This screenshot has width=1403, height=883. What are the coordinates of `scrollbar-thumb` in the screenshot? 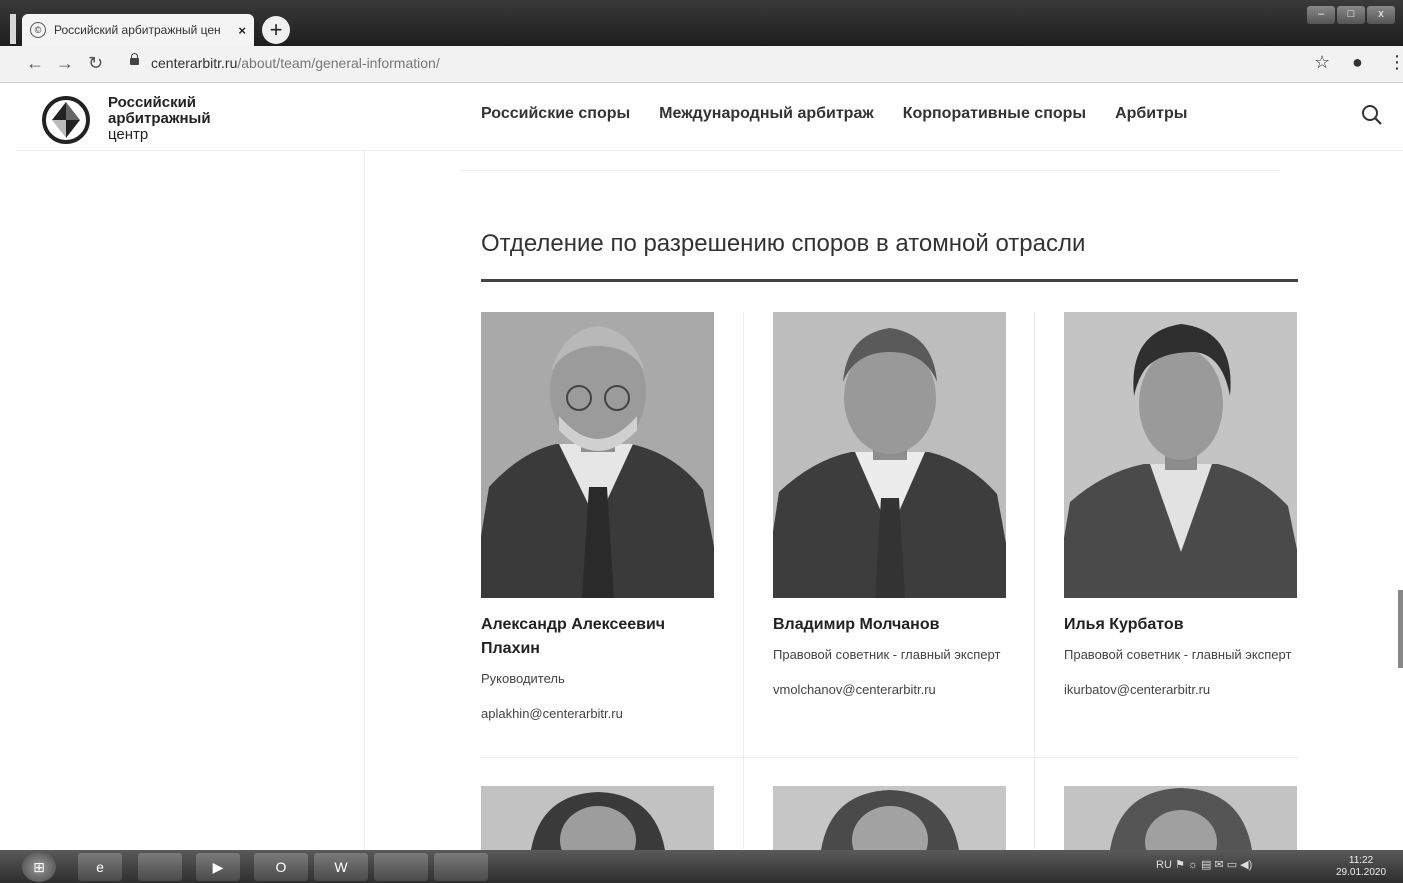 It's located at (1400, 629).